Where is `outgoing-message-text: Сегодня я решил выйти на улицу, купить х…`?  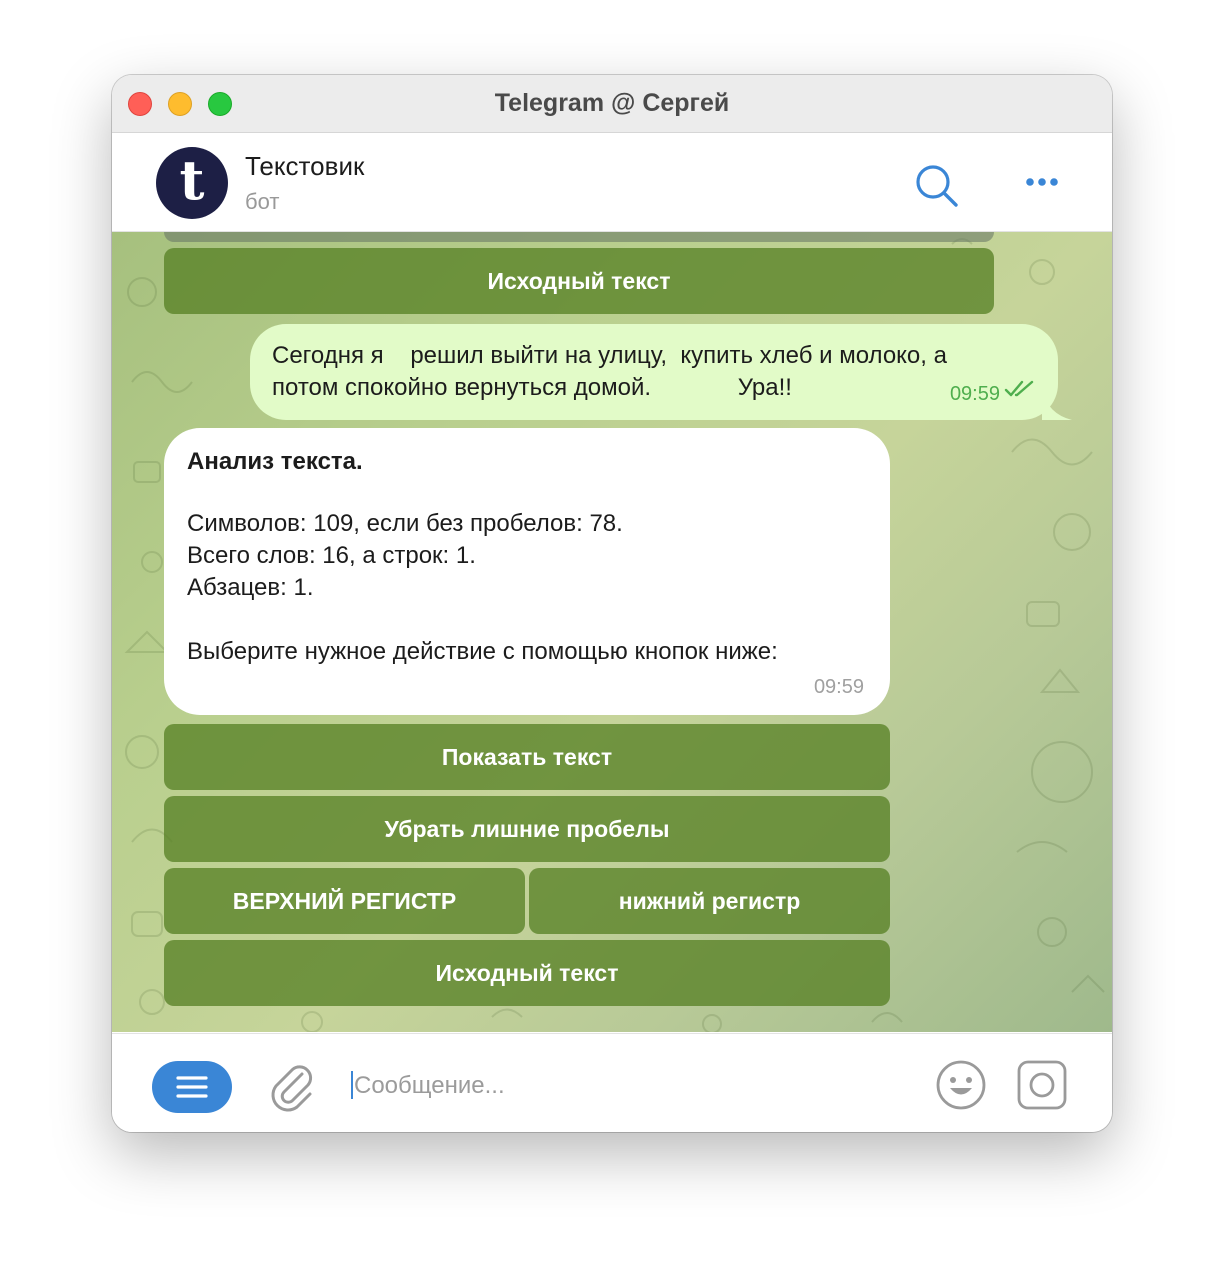 outgoing-message-text: Сегодня я решил выйти на улицу, купить х… is located at coordinates (609, 371).